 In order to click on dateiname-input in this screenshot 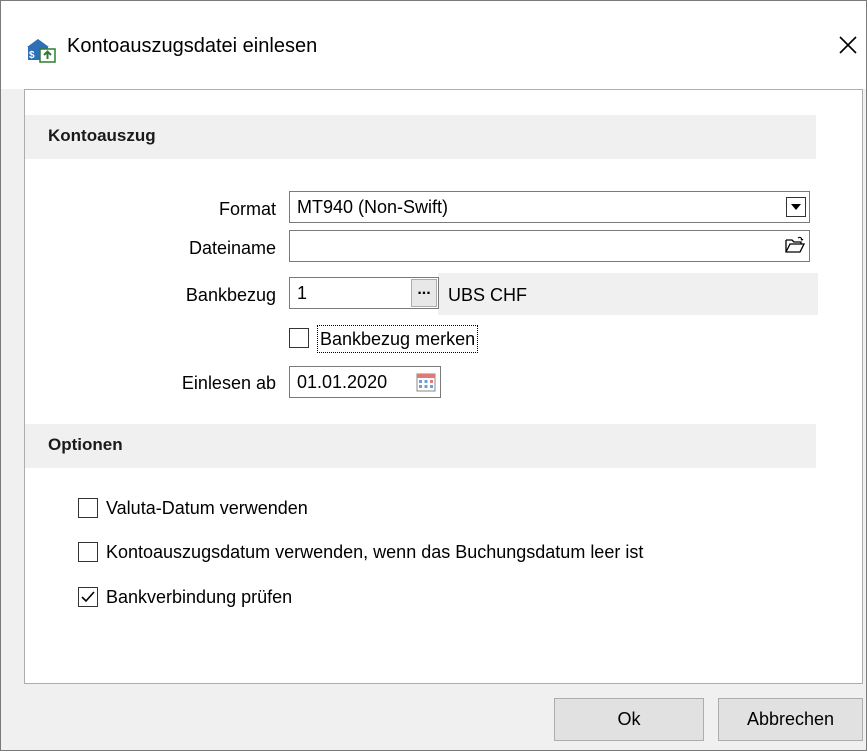, I will do `click(549, 246)`.